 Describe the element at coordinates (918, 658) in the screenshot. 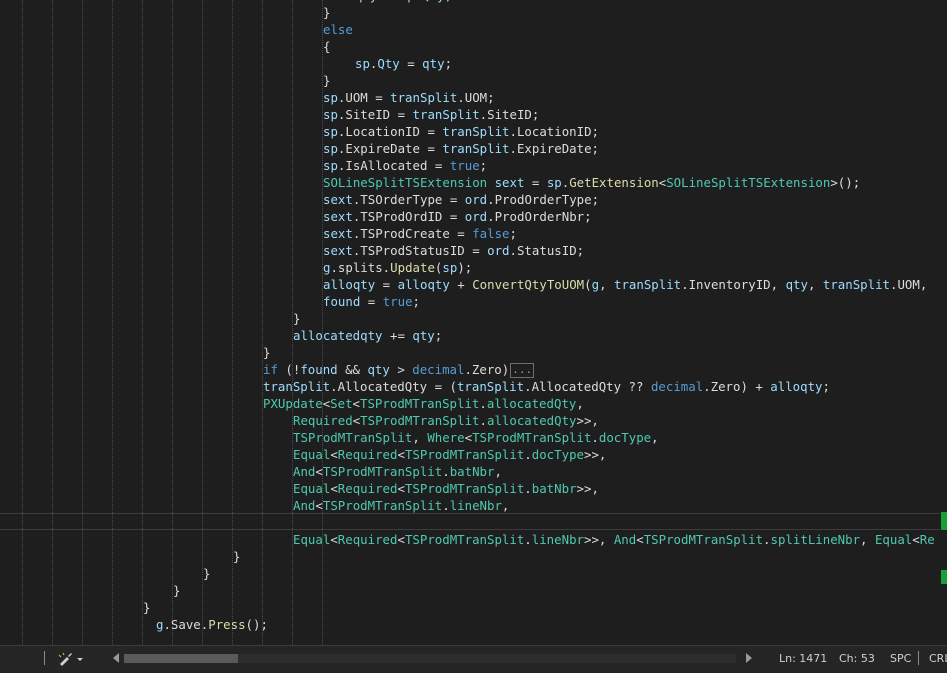

I see `status-separator` at that location.